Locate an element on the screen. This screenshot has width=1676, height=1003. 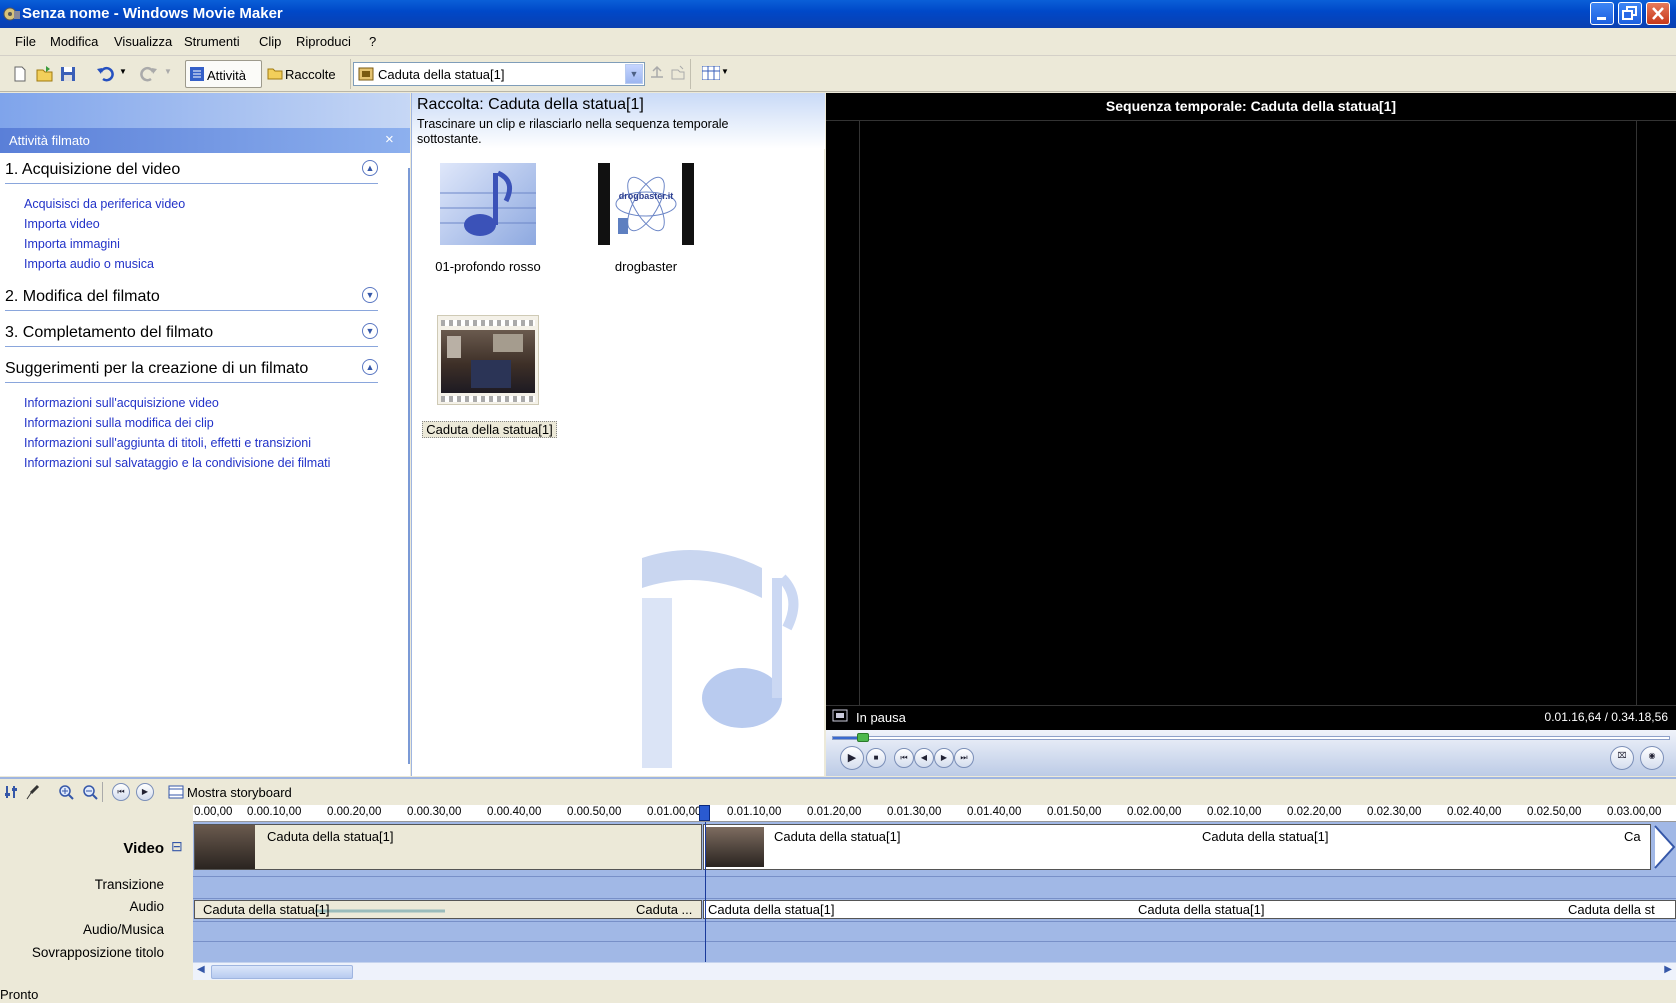
playhead-line is located at coordinates (705, 892).